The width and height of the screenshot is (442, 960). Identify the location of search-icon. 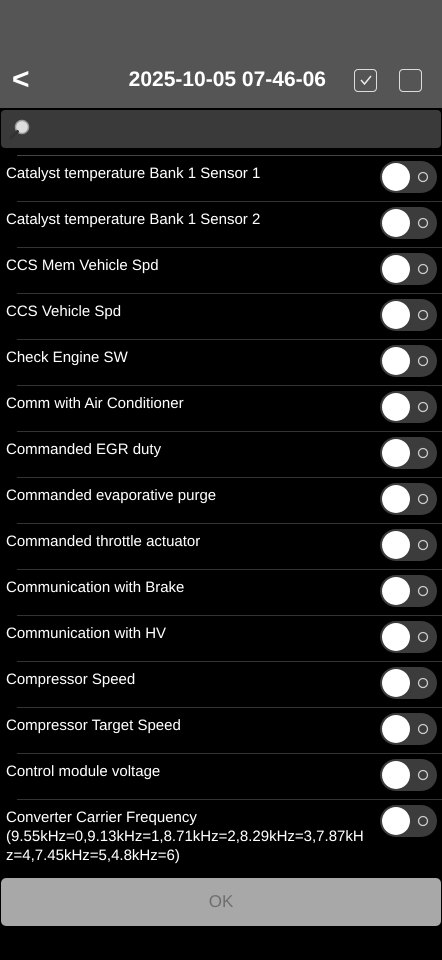
(20, 129).